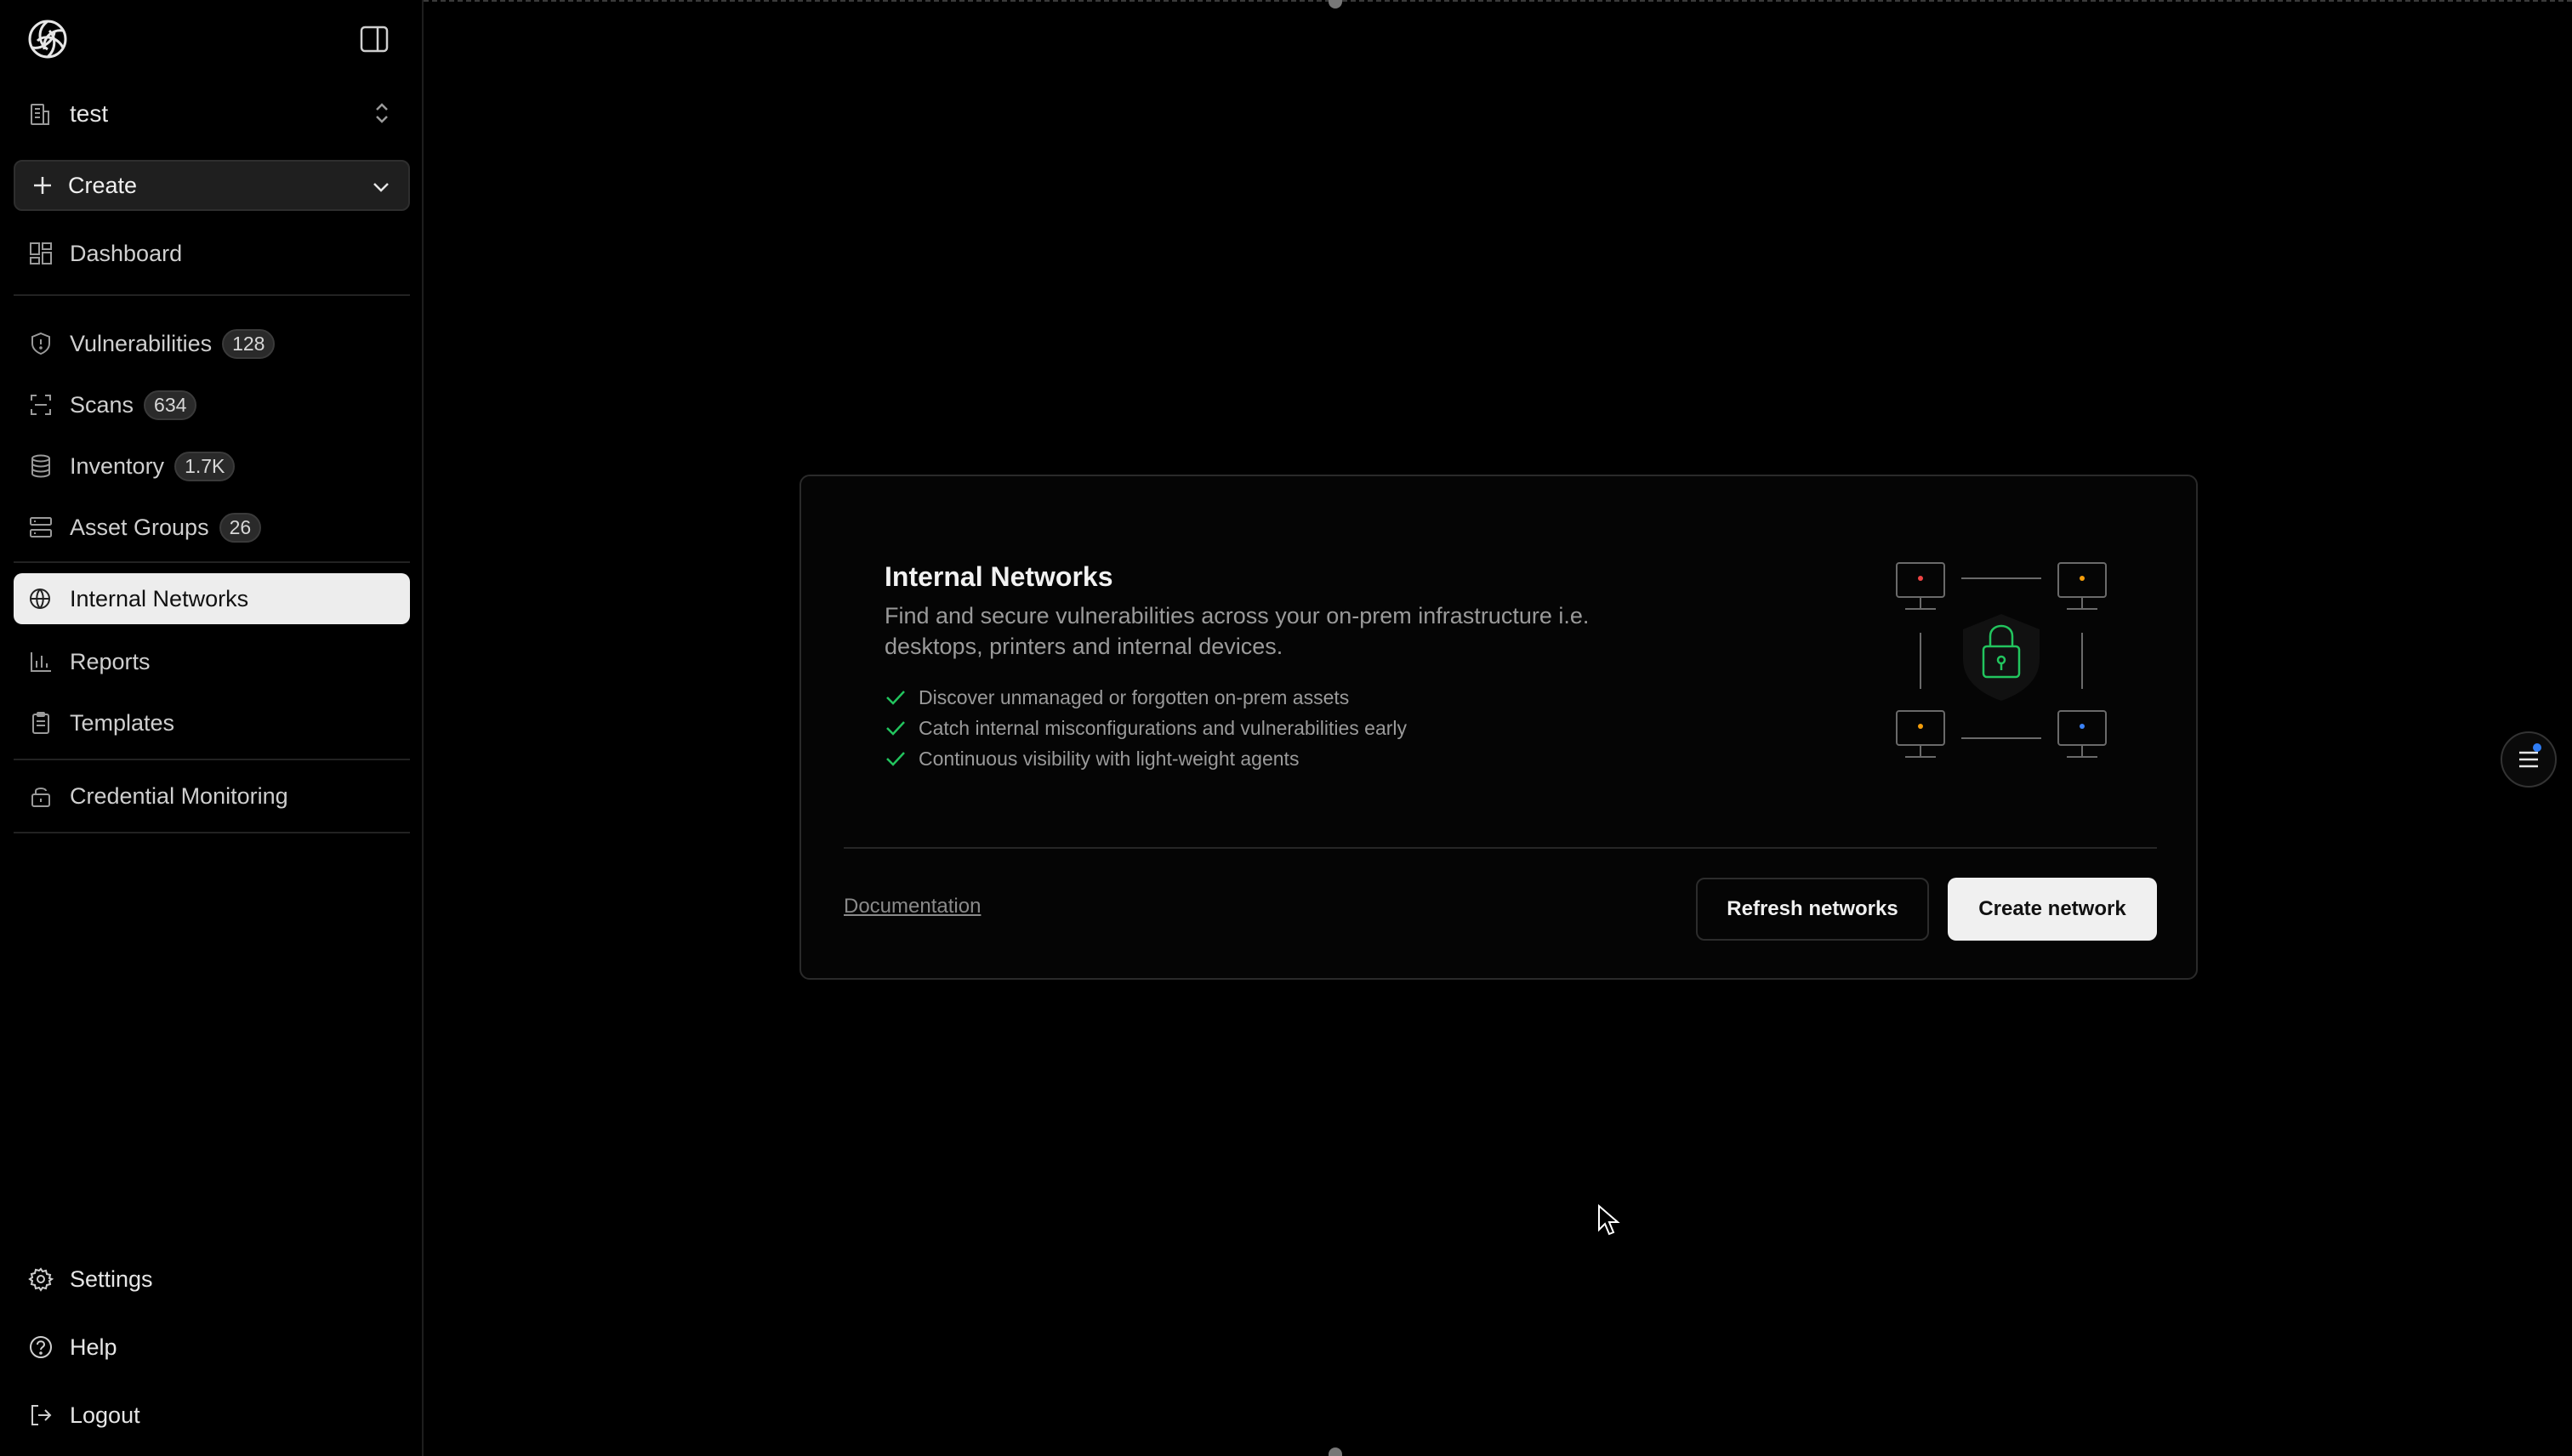  I want to click on lock-icon, so click(41, 796).